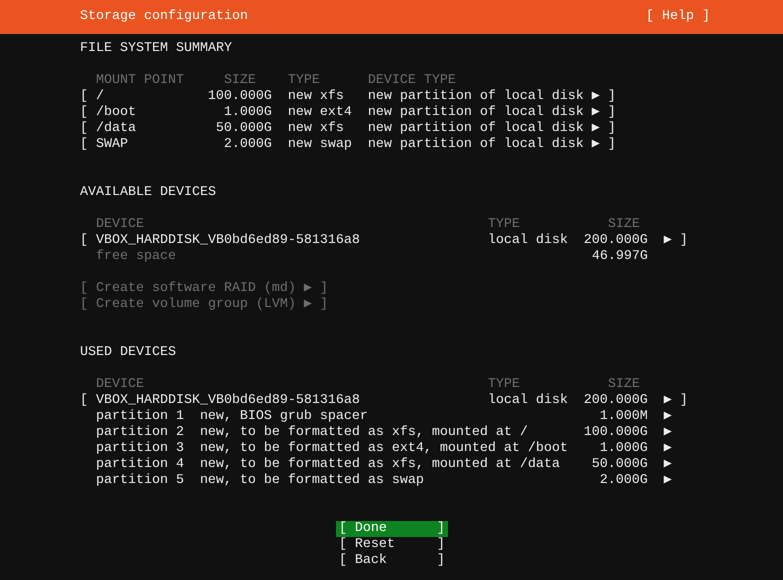 Image resolution: width=783 pixels, height=580 pixels. Describe the element at coordinates (164, 17) in the screenshot. I see `screen-title: Storage configuration` at that location.